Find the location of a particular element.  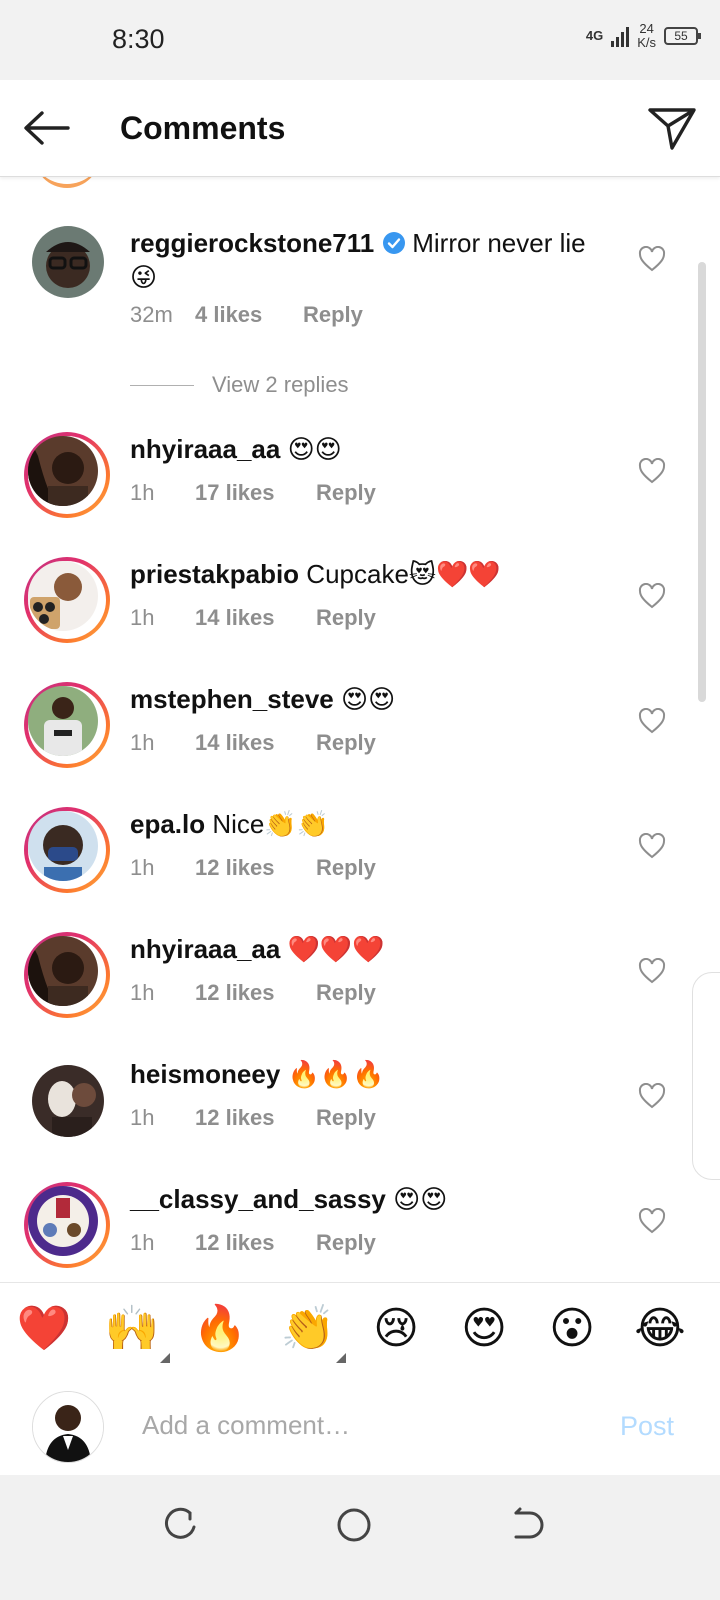

comment-text-block: nhyiraaa_aa ❤️❤️❤️ is located at coordinates (365, 949).